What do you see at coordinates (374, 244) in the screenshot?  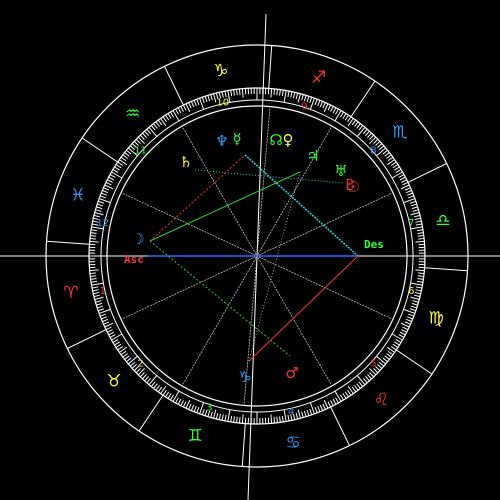 I see `descendant-label: Des` at bounding box center [374, 244].